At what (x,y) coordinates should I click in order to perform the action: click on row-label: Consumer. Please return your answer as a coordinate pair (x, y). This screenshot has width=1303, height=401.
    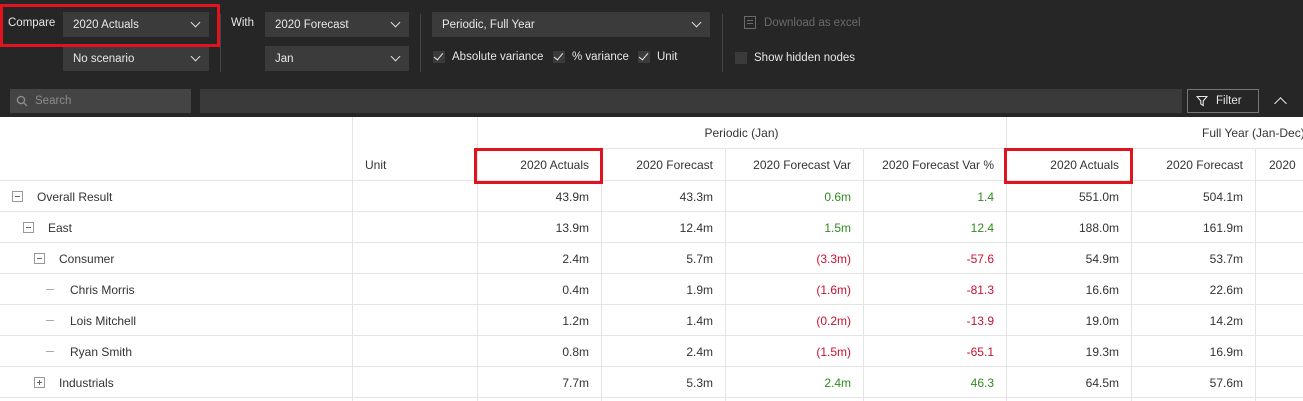
    Looking at the image, I should click on (87, 258).